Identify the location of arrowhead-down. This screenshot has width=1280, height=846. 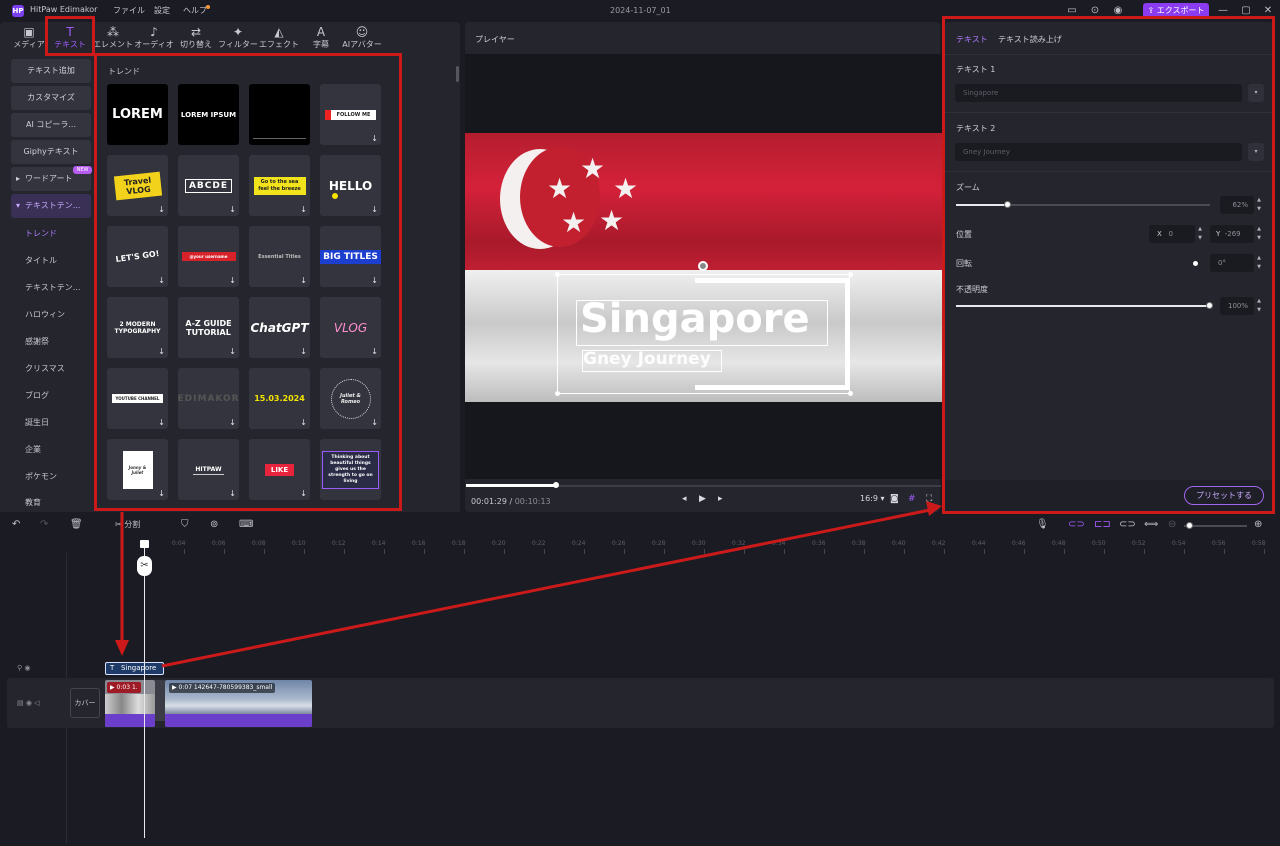
(122, 648).